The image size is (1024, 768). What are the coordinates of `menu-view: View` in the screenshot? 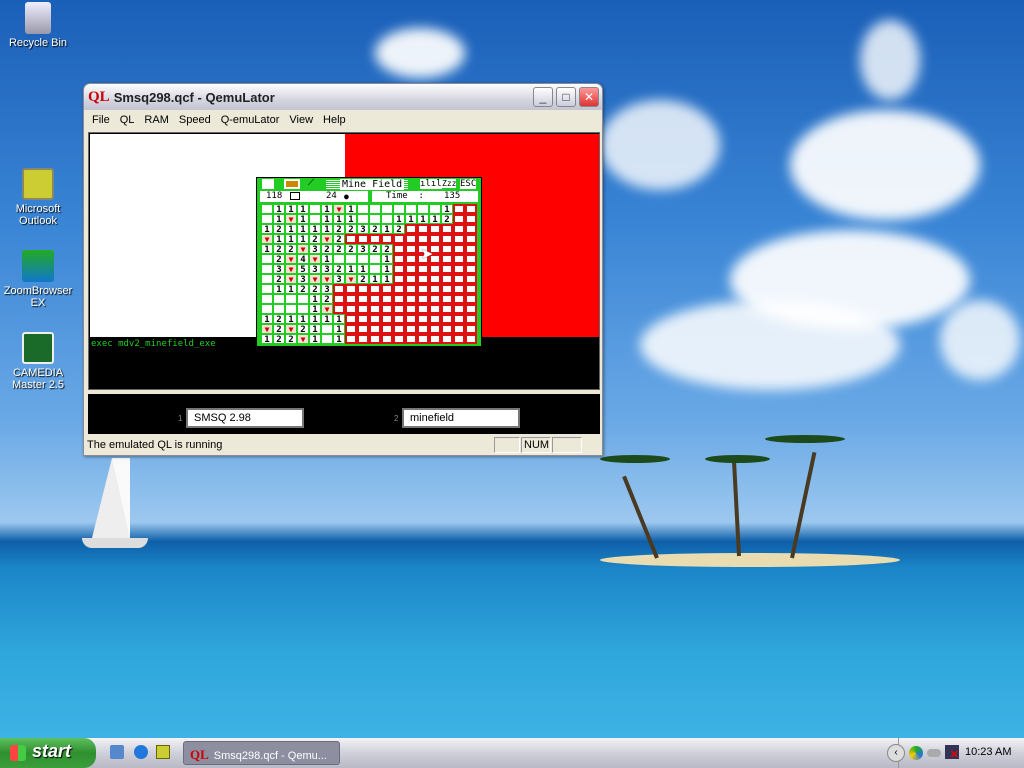 It's located at (301, 120).